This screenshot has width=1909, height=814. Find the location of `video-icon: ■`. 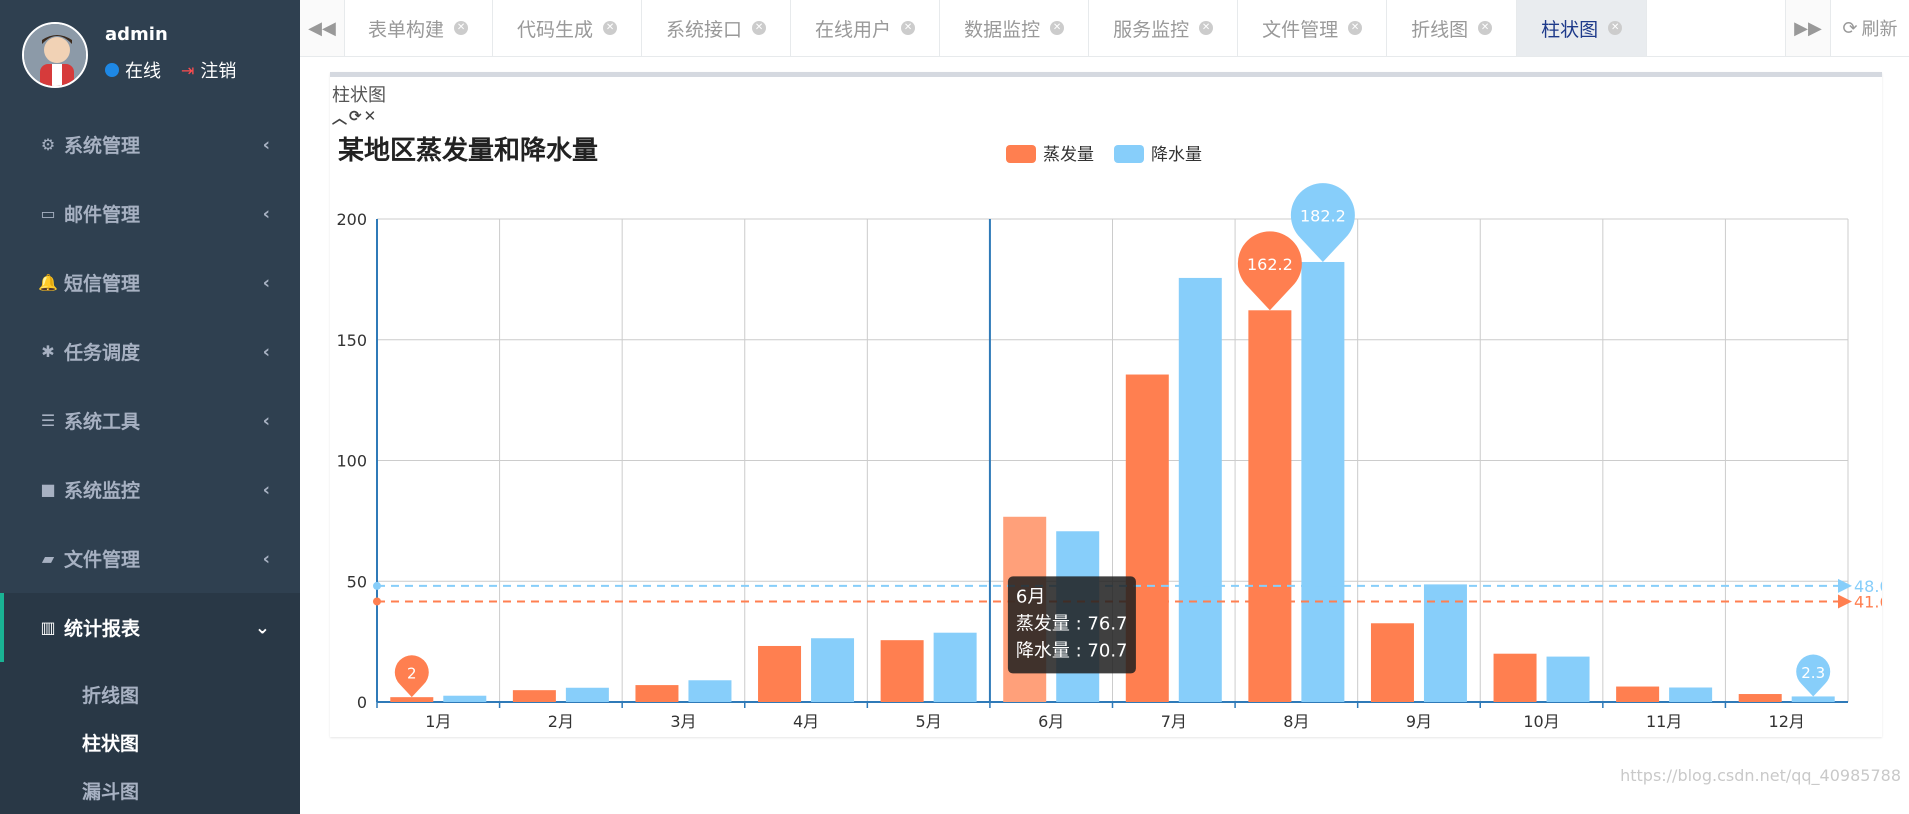

video-icon: ■ is located at coordinates (48, 489).